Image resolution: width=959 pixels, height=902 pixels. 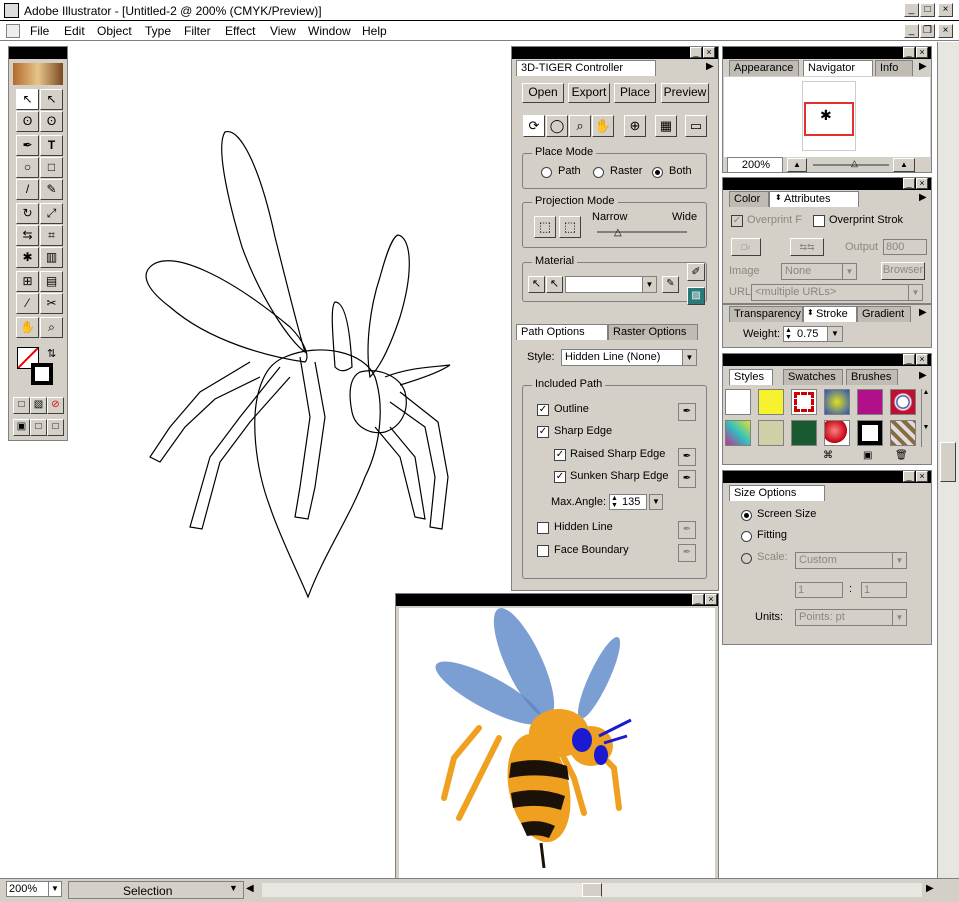 I want to click on menu-window: Window, so click(x=329, y=31).